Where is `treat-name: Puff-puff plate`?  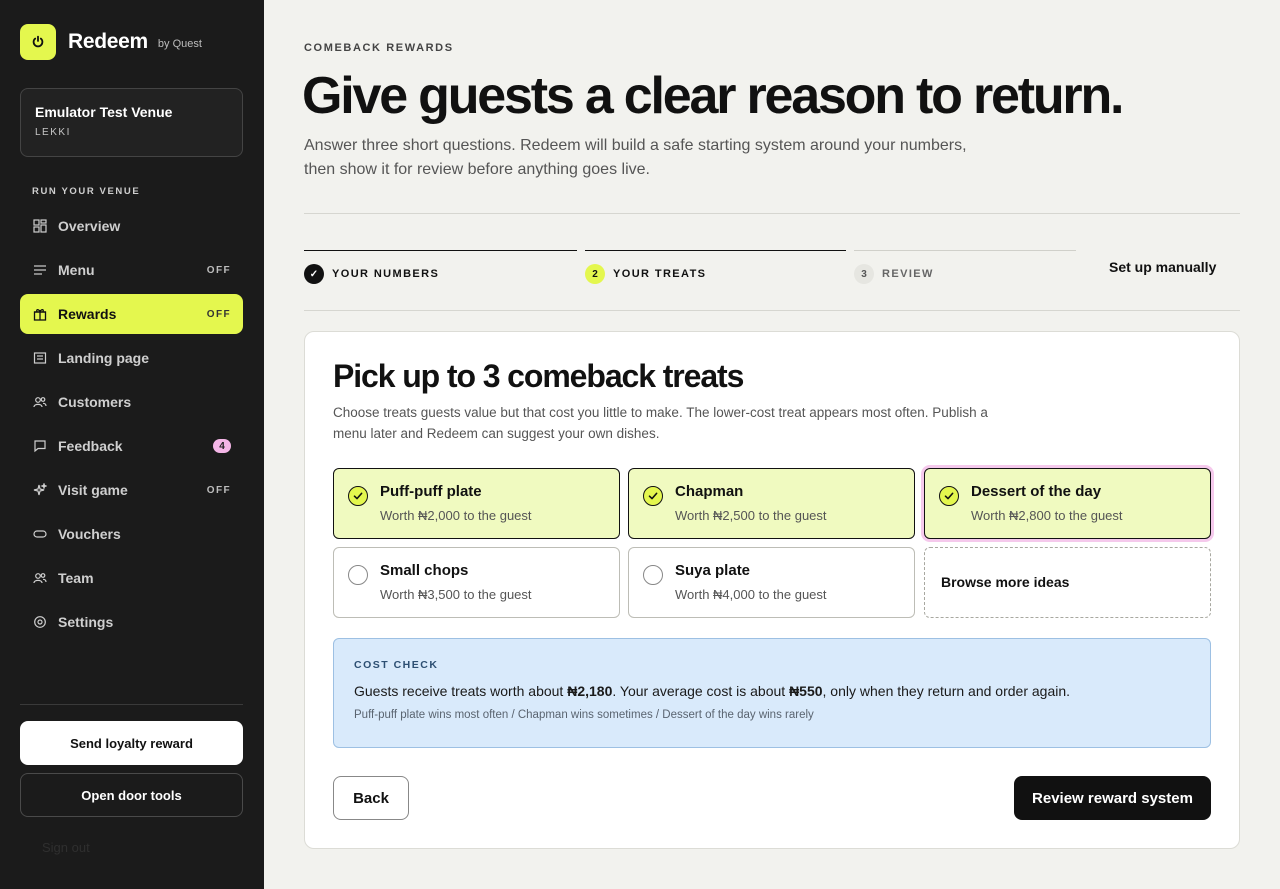
treat-name: Puff-puff plate is located at coordinates (431, 491).